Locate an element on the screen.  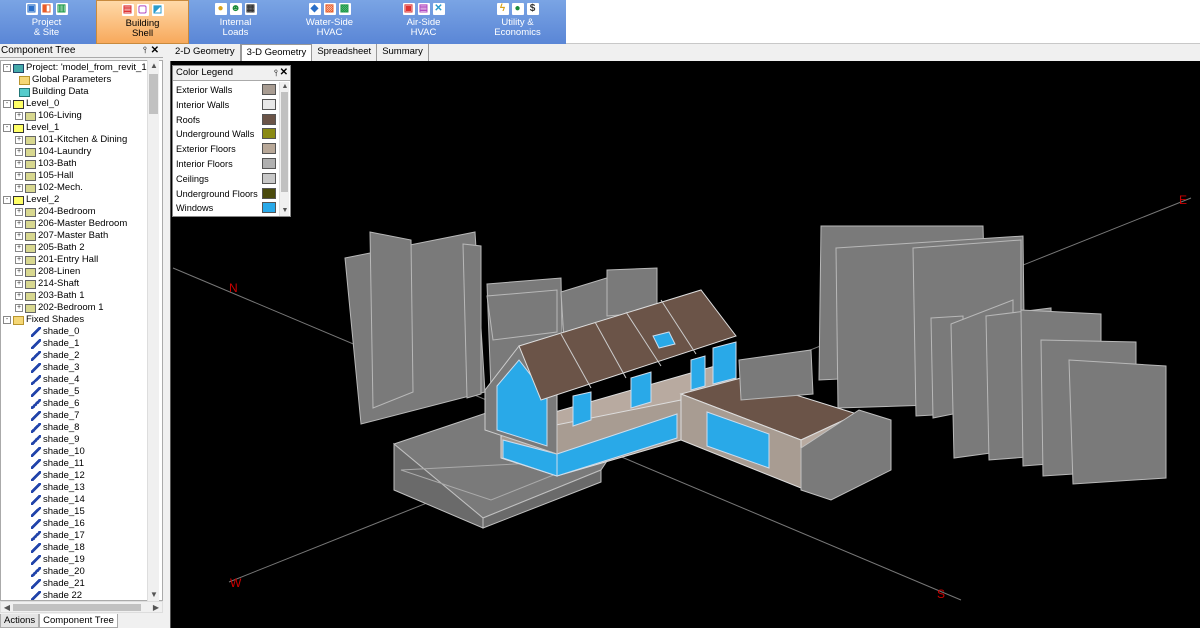
tree-node: shade_2 is located at coordinates (53, 356).